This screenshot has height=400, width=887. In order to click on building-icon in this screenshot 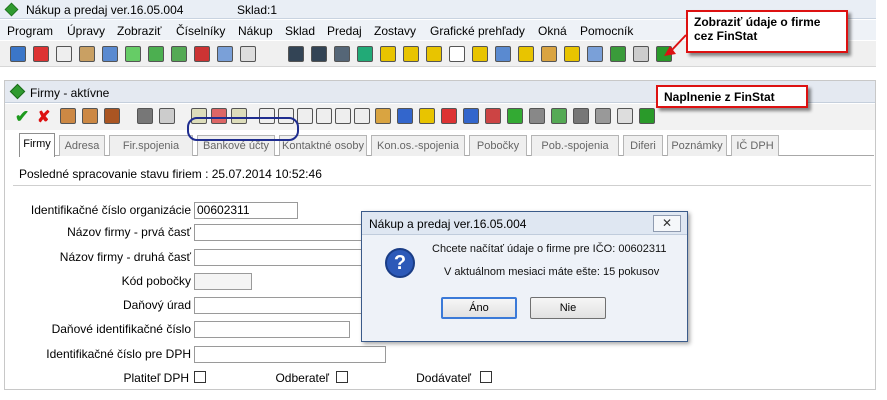, I will do `click(595, 54)`.